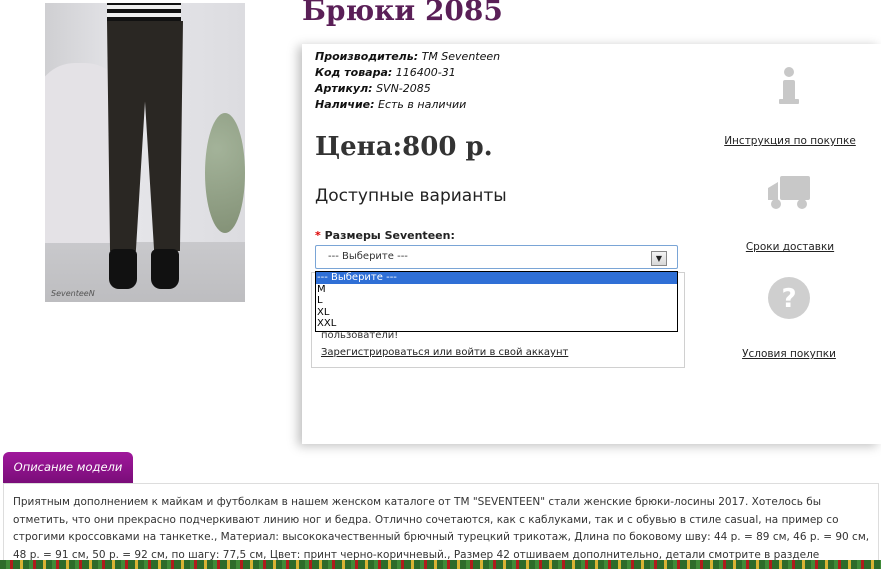  I want to click on photo-plant, so click(225, 173).